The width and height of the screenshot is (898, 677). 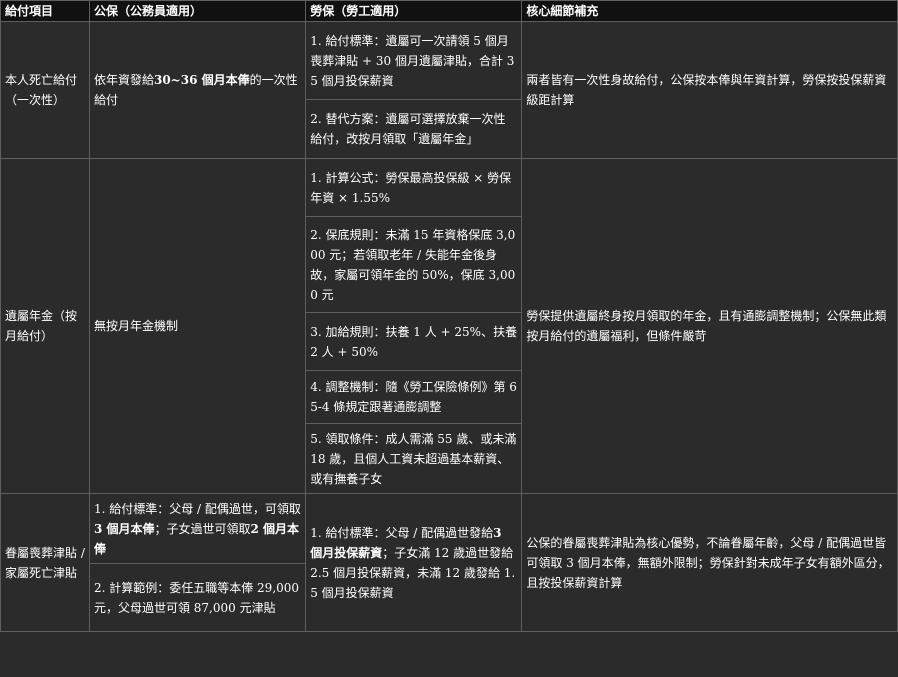 What do you see at coordinates (45, 90) in the screenshot?
I see `item-death-benefit: 本人死亡給付（一次性）` at bounding box center [45, 90].